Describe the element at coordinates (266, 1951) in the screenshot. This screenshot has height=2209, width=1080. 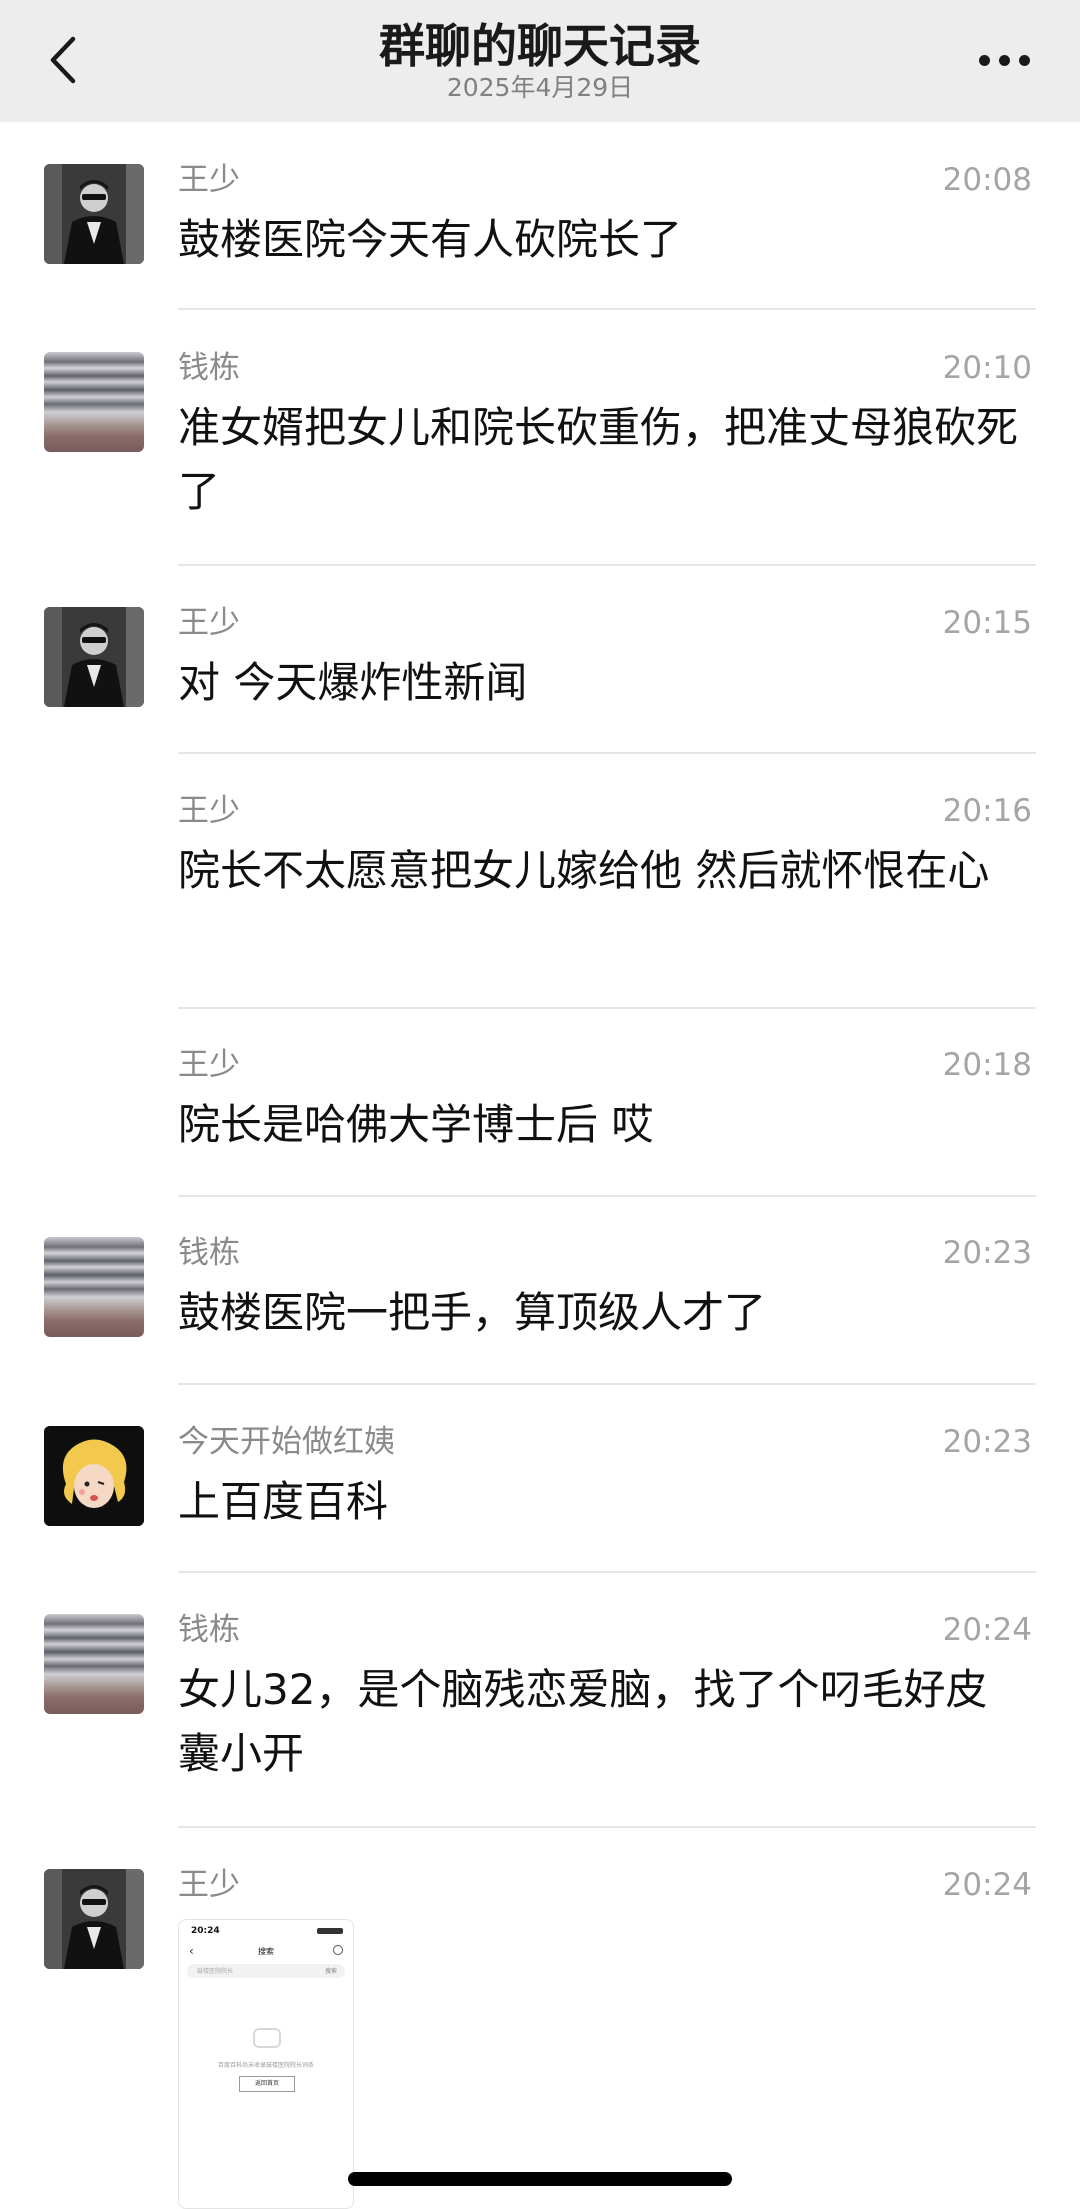
I see `thumb-page-title: 搜索` at that location.